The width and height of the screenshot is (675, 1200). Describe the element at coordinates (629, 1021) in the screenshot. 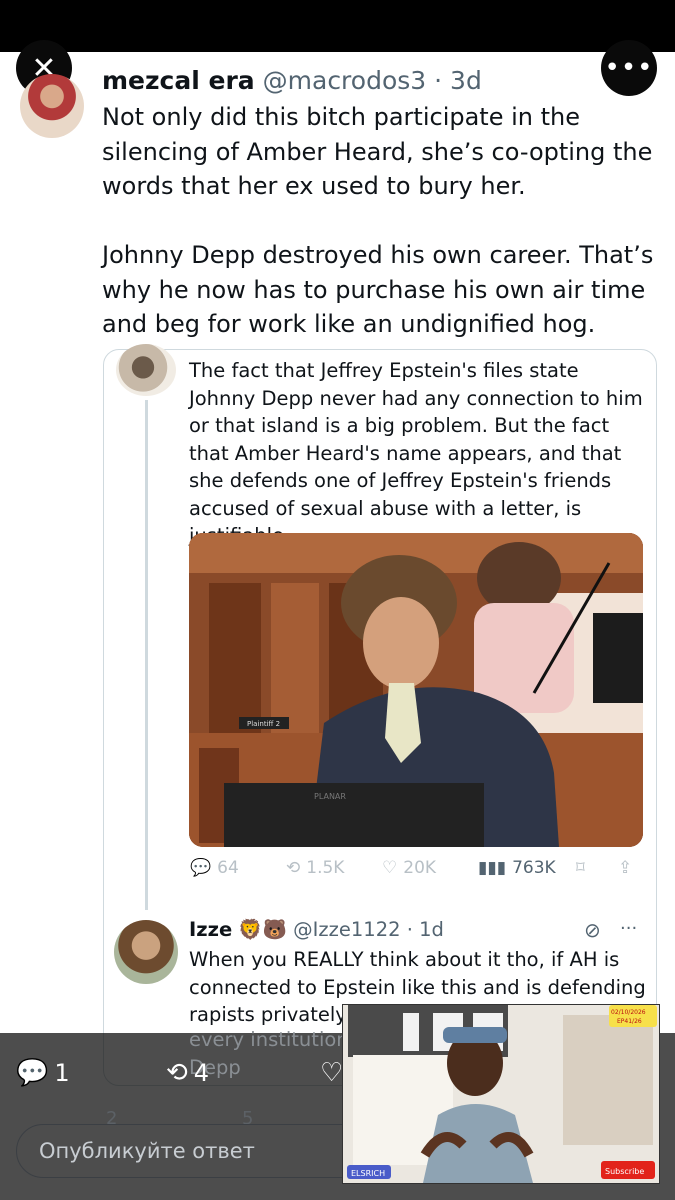

I see `video-episode-badge: EP41/26` at that location.